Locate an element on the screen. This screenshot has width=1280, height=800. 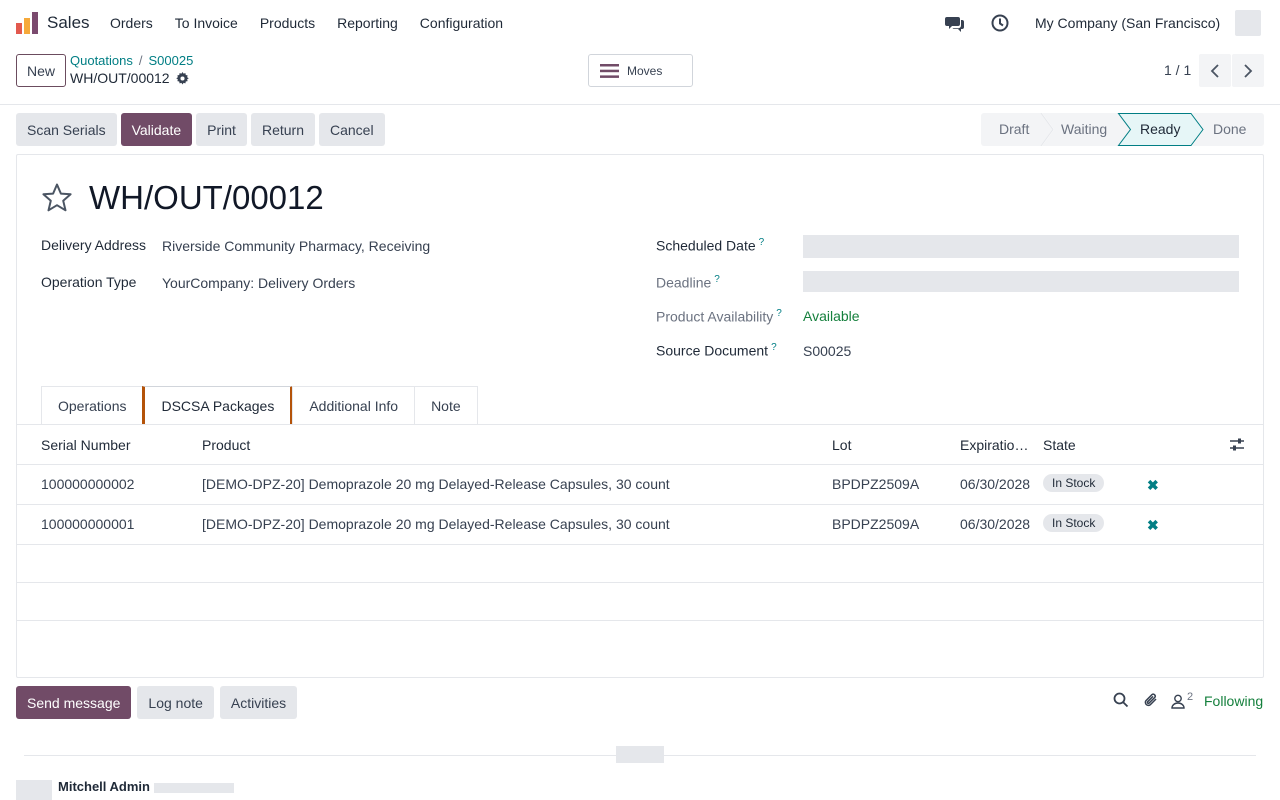
pager-next is located at coordinates (1248, 70).